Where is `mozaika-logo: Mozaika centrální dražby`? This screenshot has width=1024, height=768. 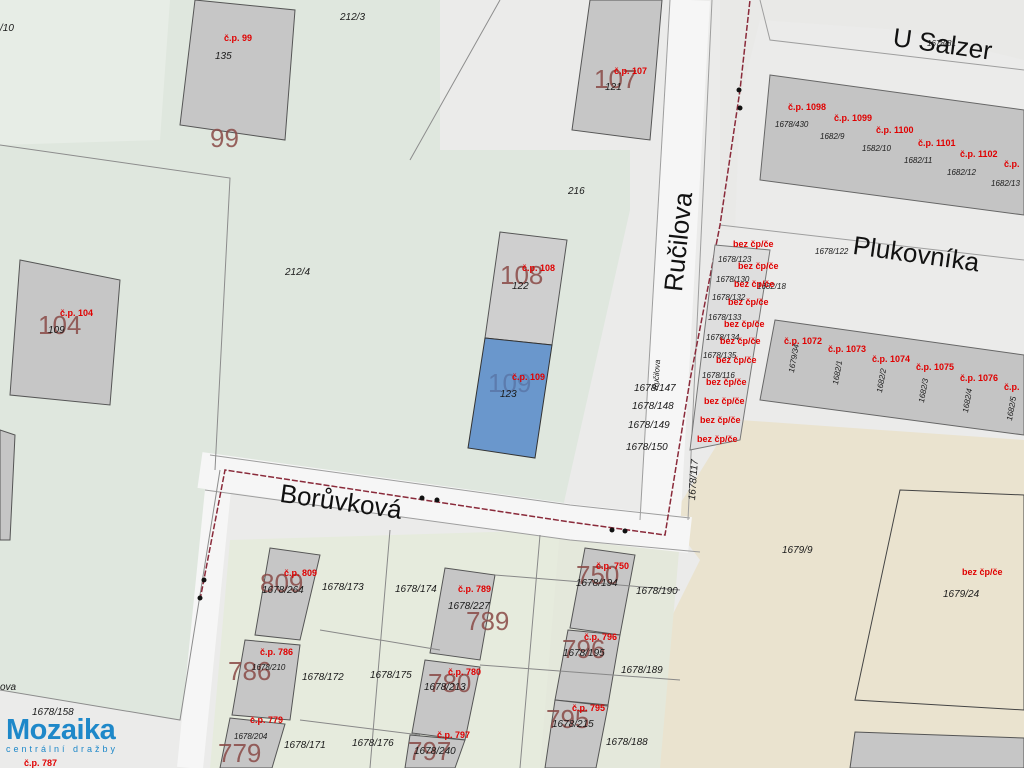
mozaika-logo: Mozaika centrální dražby is located at coordinates (62, 734).